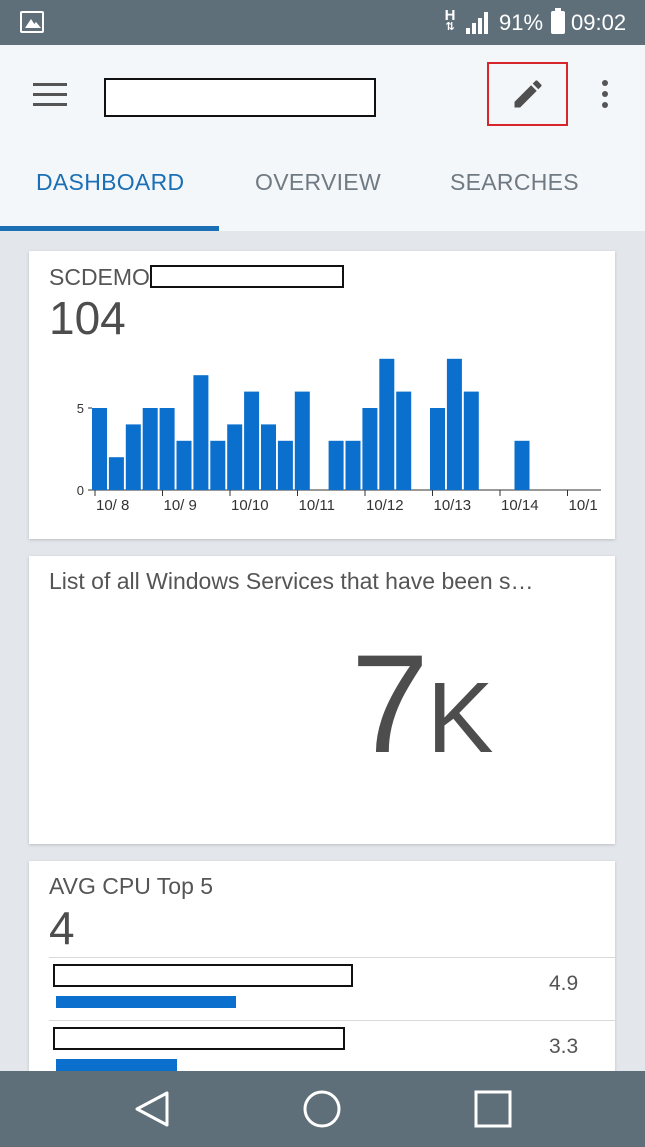 This screenshot has width=645, height=1147. I want to click on list-item: 3.3, so click(332, 1048).